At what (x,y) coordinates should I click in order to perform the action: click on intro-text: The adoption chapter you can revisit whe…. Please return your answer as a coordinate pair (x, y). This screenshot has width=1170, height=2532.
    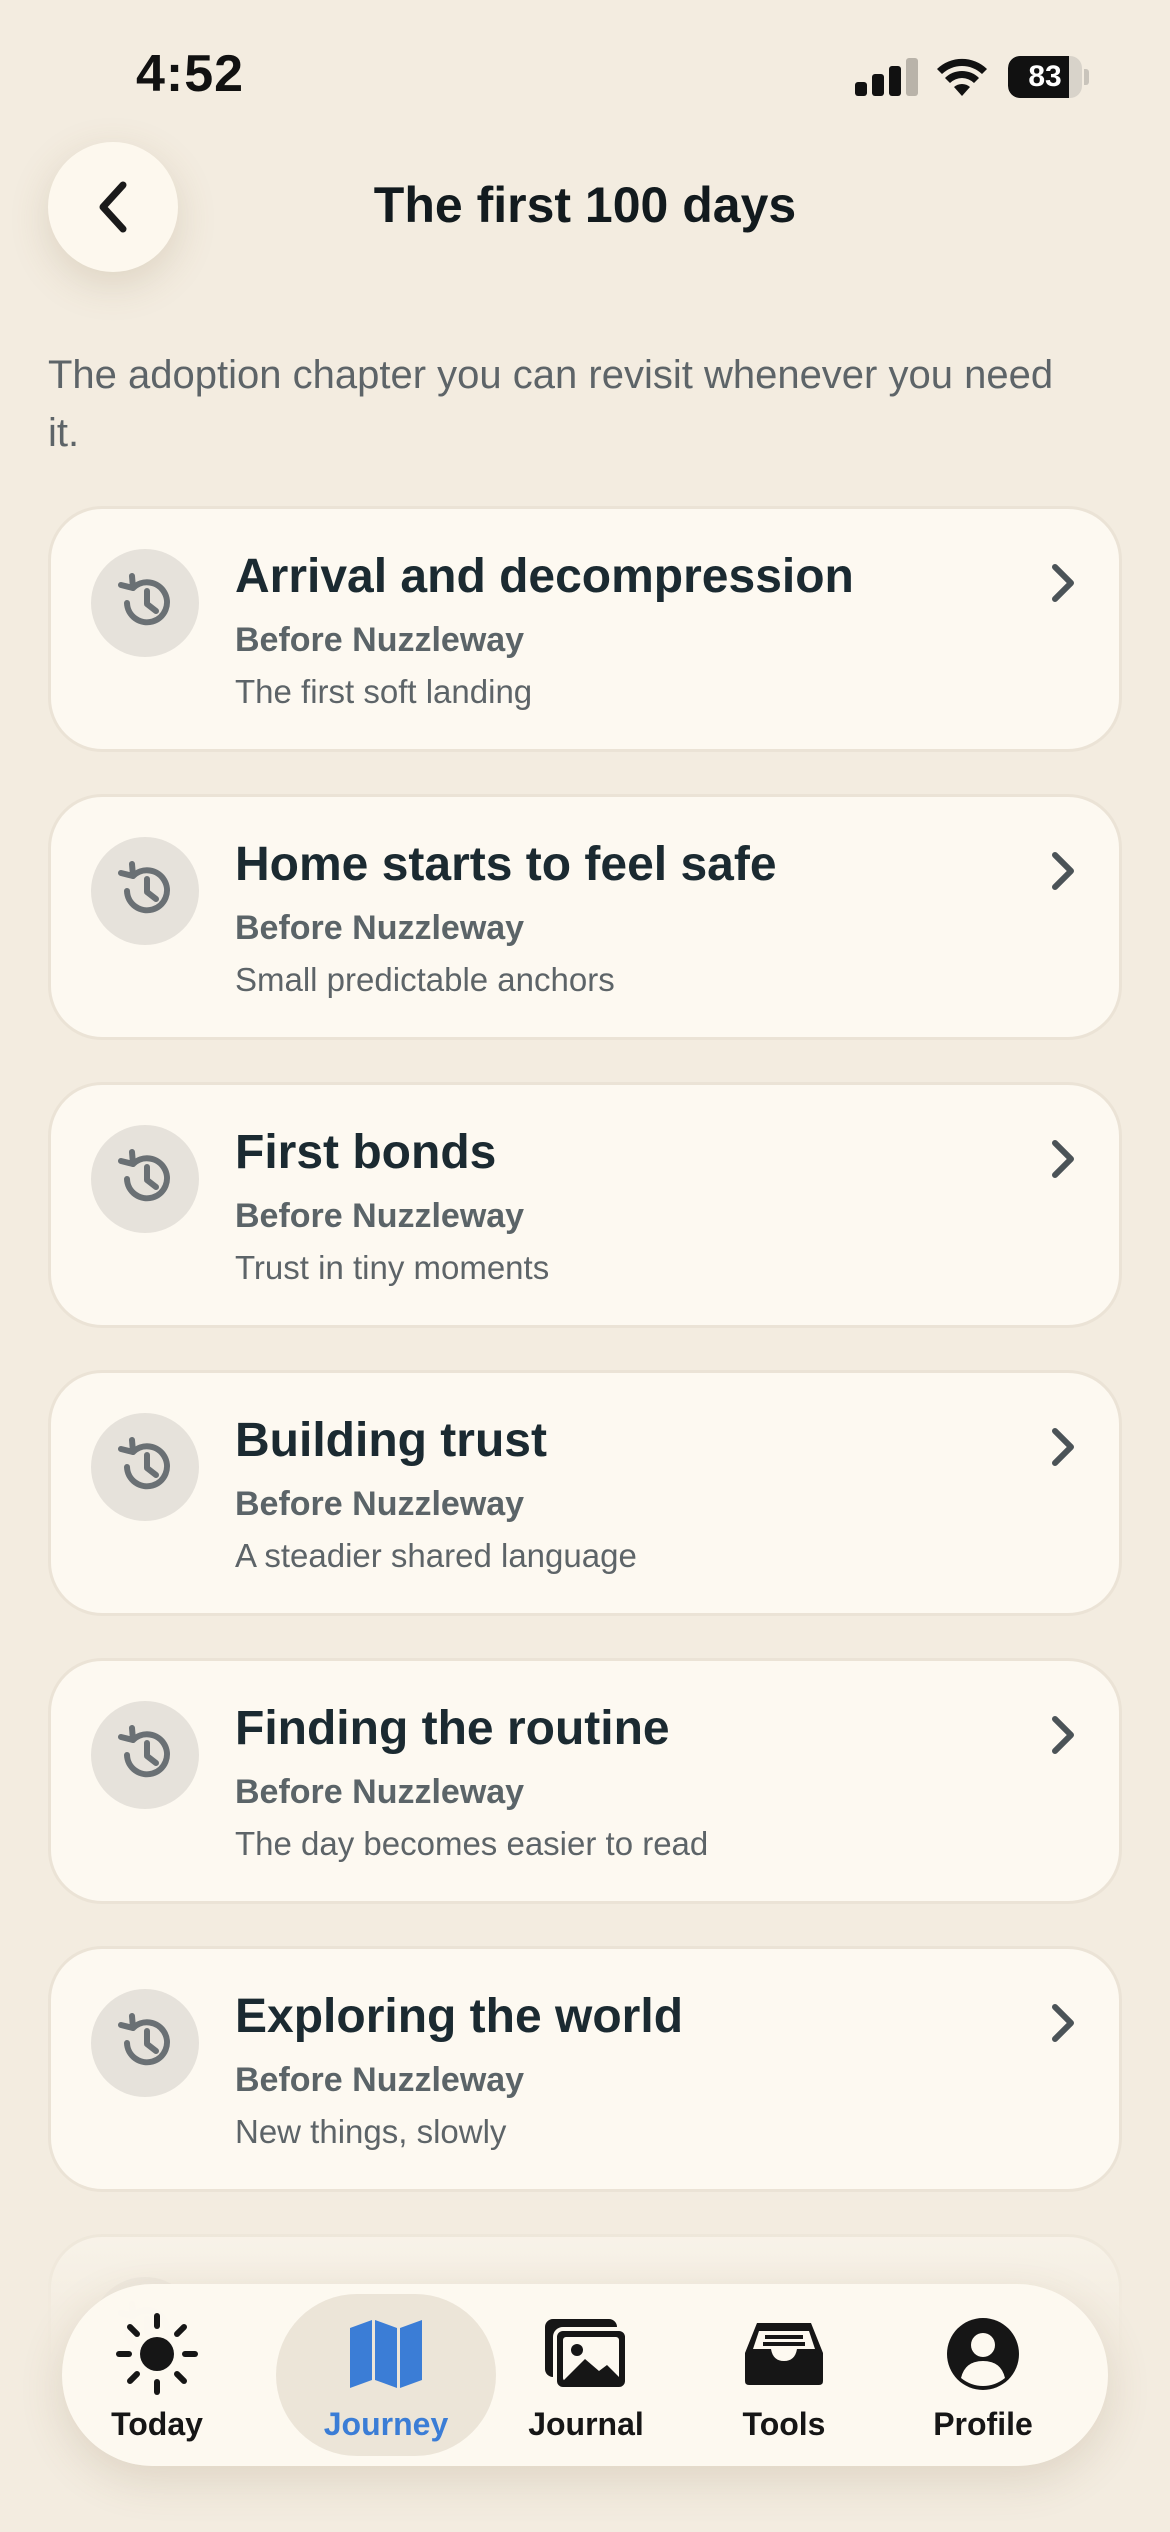
    Looking at the image, I should click on (551, 404).